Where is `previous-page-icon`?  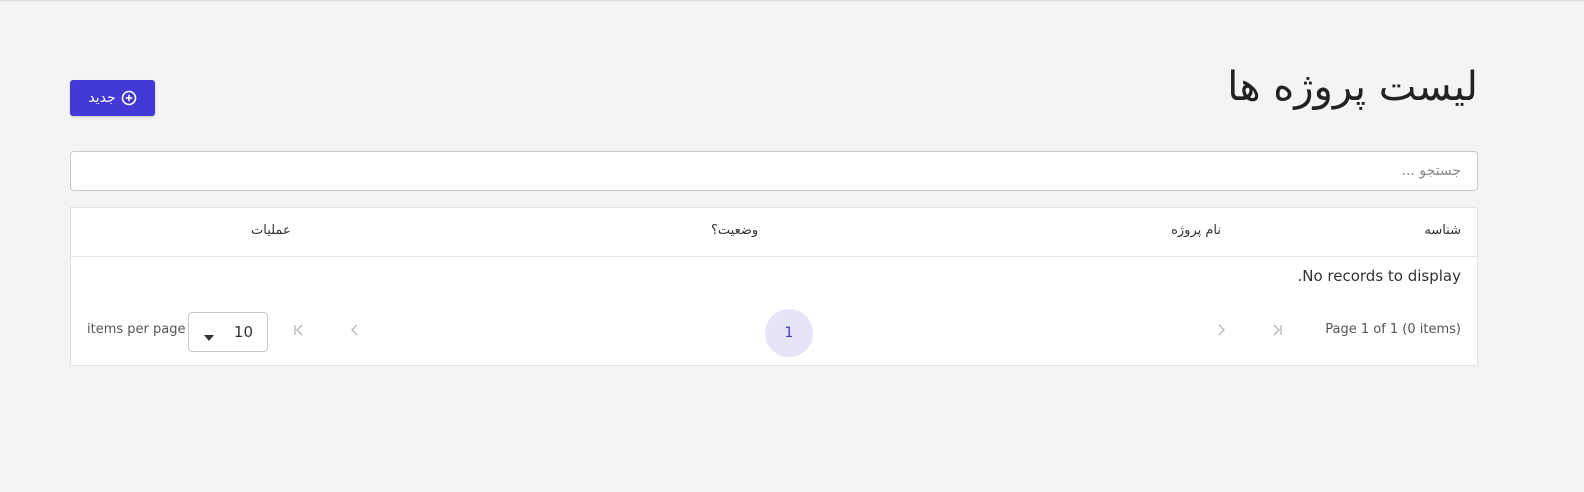 previous-page-icon is located at coordinates (1221, 330).